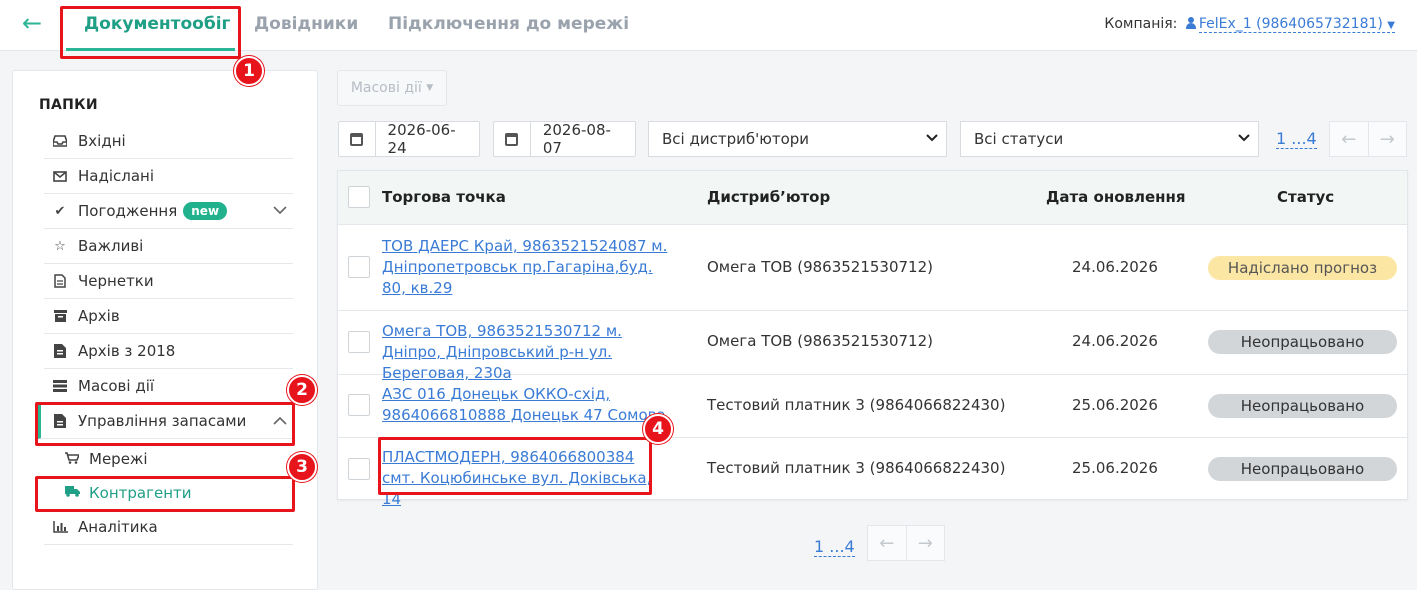 The image size is (1417, 590). I want to click on column-header-status: Статус, so click(1305, 197).